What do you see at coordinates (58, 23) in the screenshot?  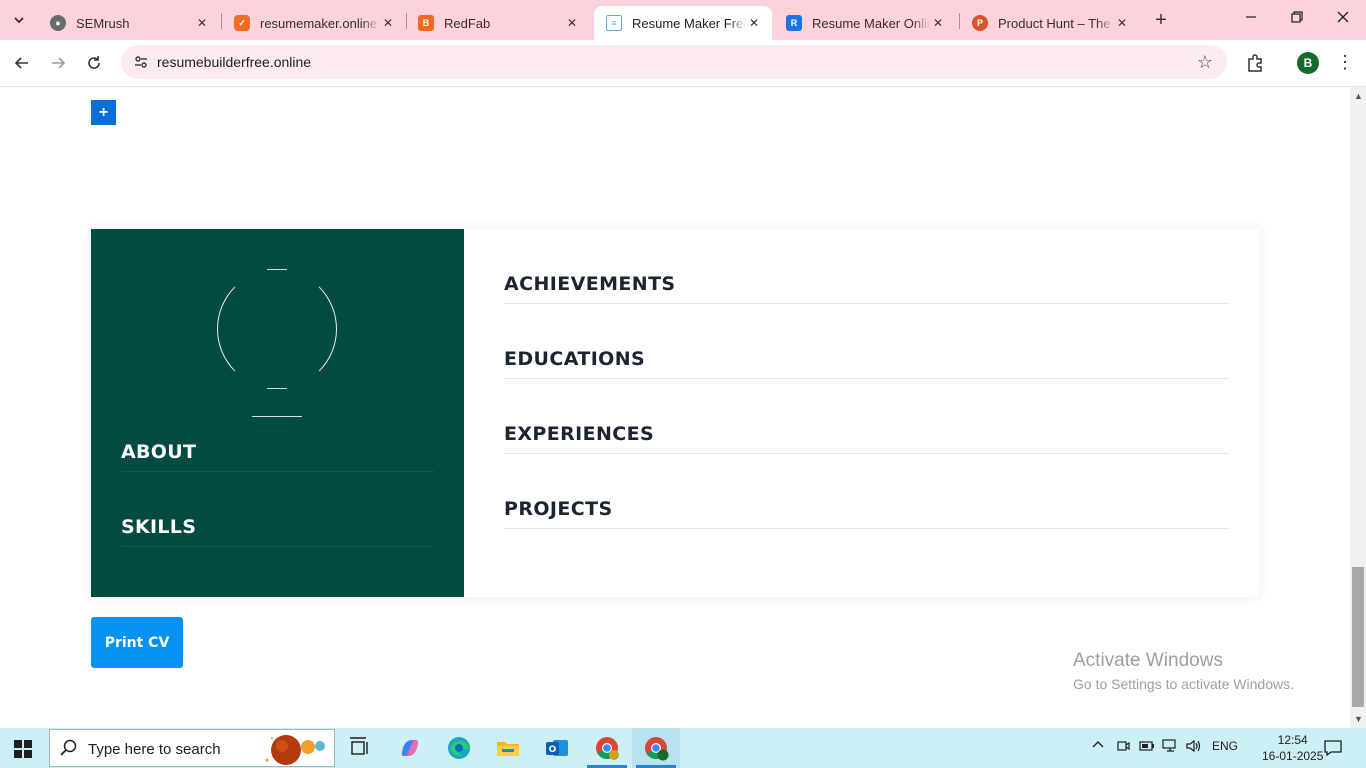 I see `semrush-icon: ●` at bounding box center [58, 23].